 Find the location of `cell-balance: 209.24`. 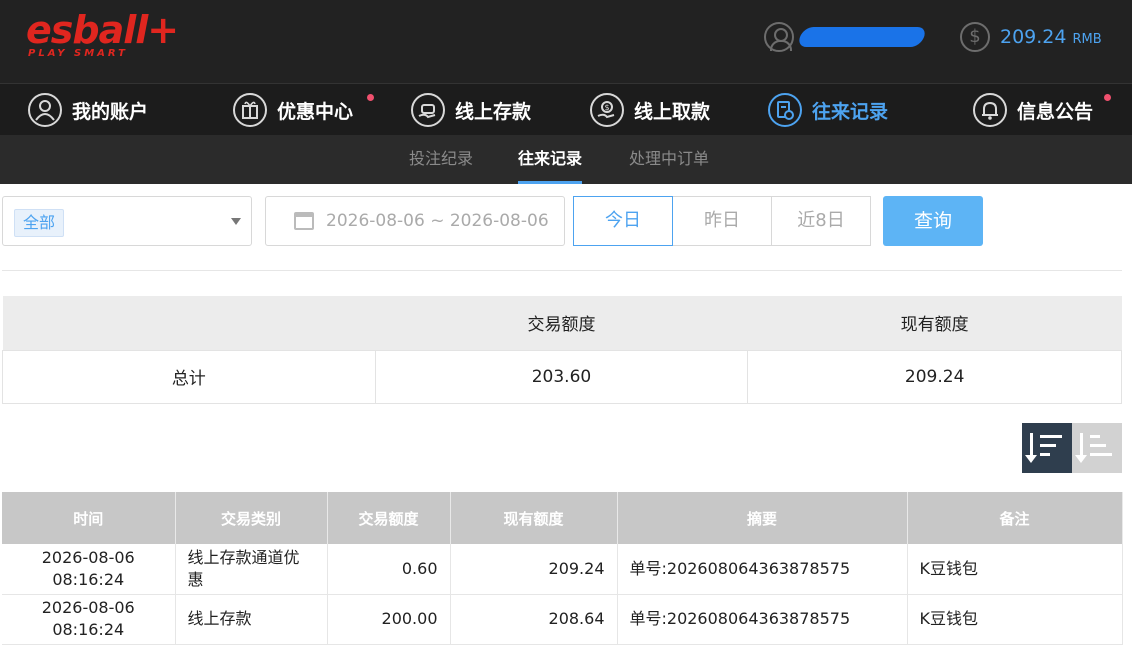

cell-balance: 209.24 is located at coordinates (534, 569).